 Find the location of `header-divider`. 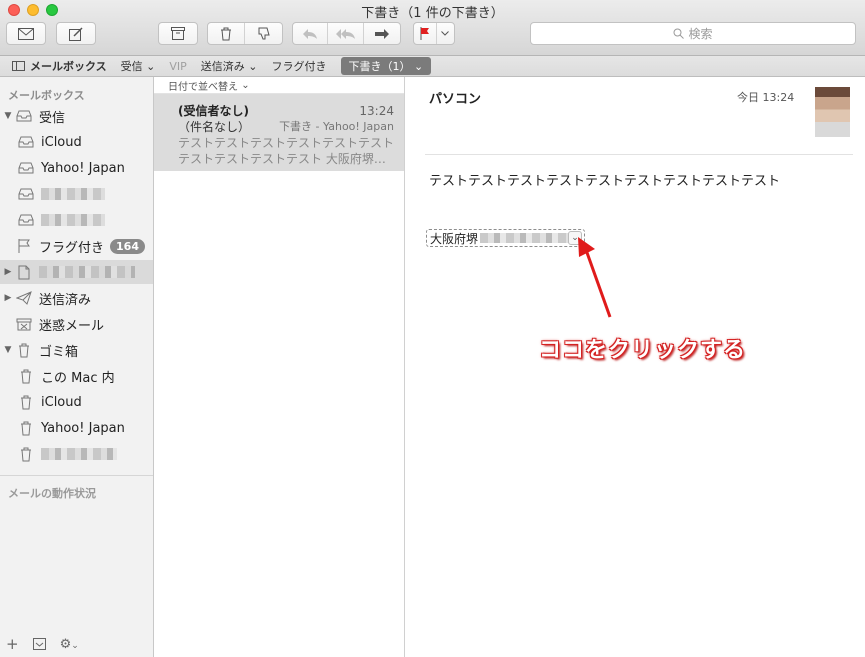

header-divider is located at coordinates (639, 154).